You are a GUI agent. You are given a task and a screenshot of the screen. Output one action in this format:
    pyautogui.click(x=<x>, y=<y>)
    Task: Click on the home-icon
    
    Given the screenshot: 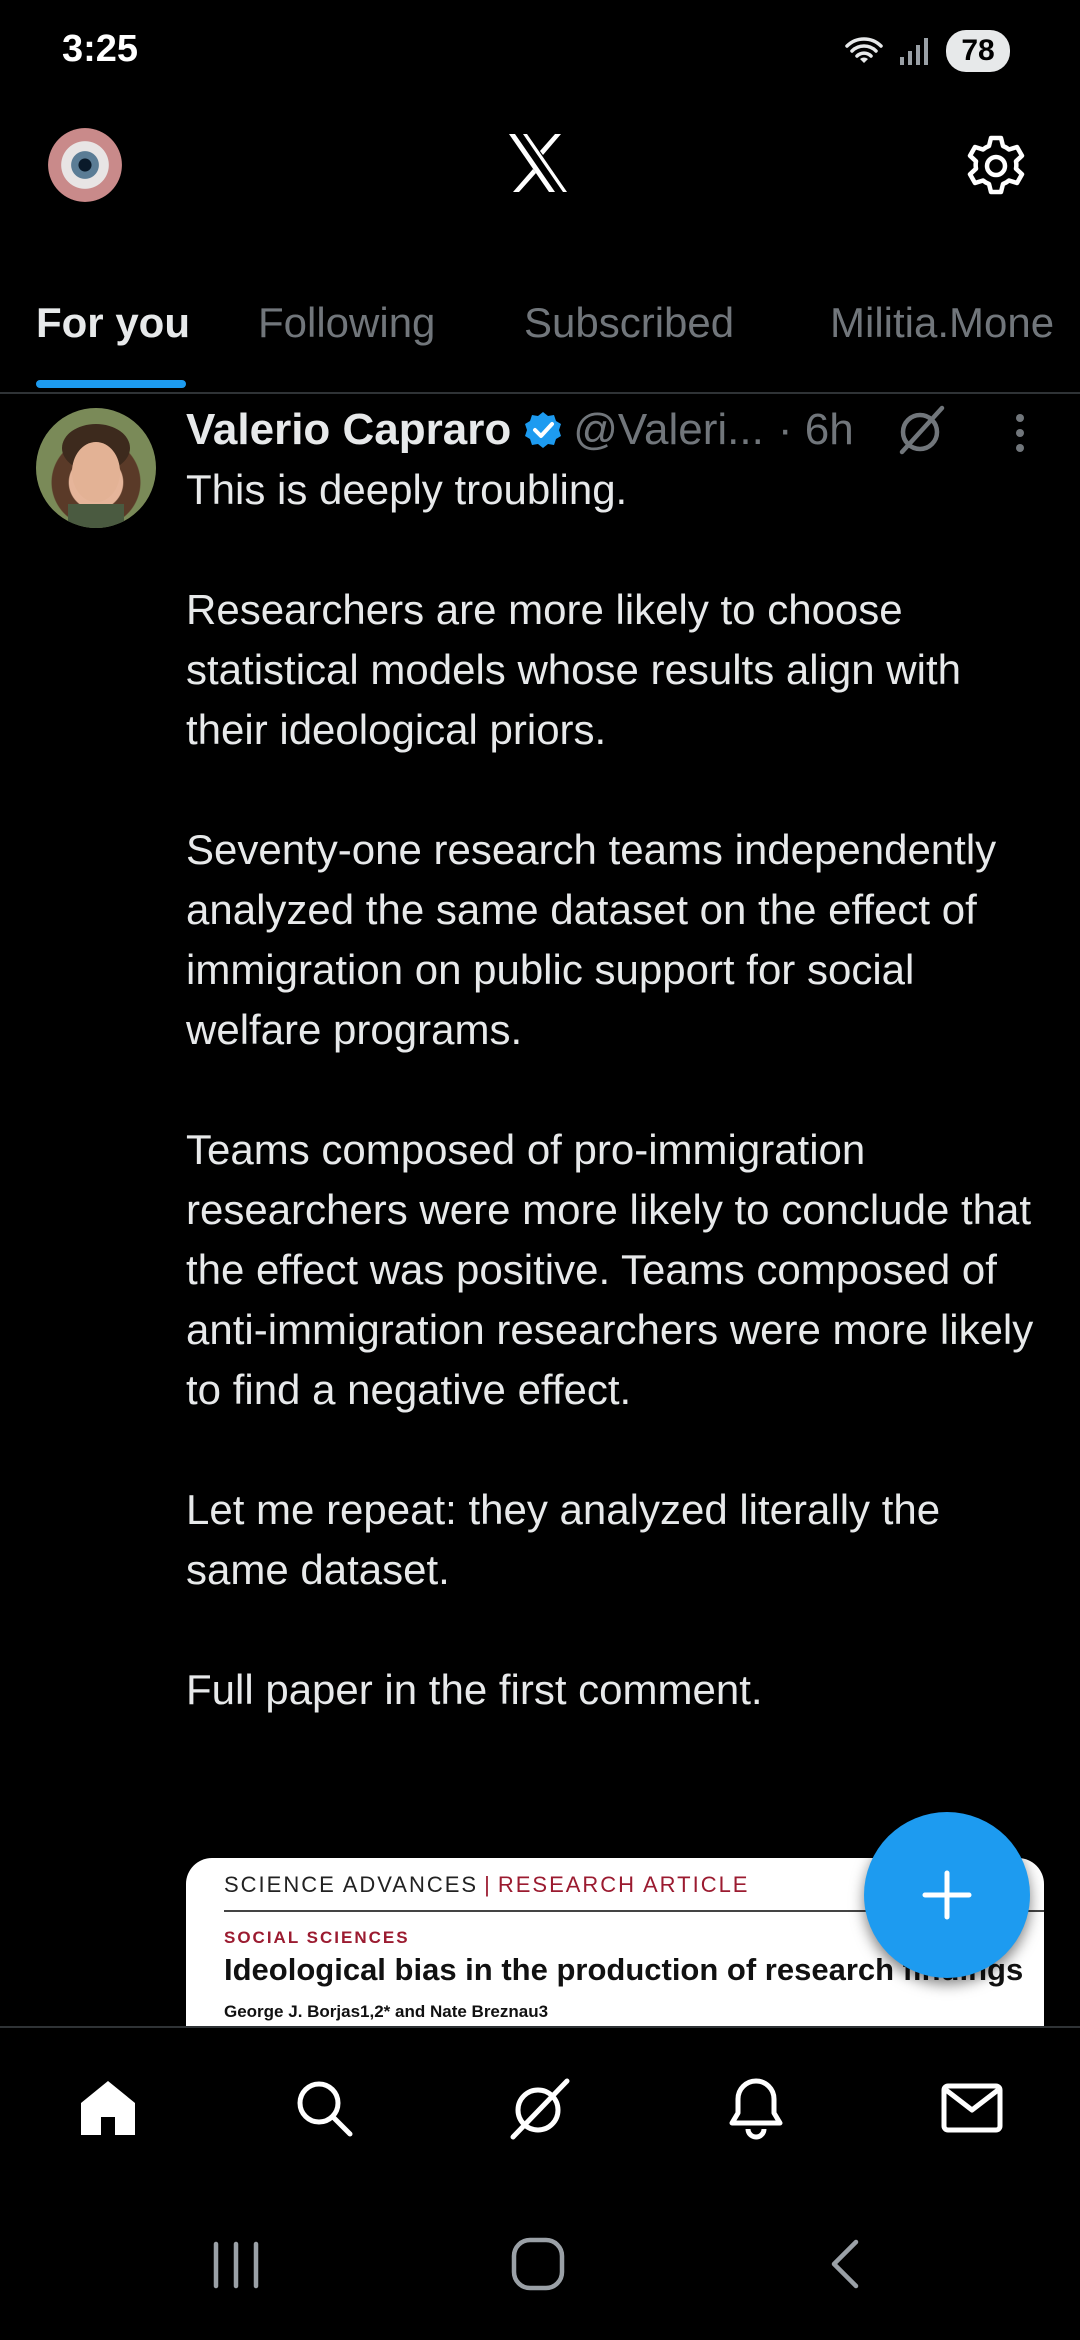 What is the action you would take?
    pyautogui.click(x=108, y=2108)
    